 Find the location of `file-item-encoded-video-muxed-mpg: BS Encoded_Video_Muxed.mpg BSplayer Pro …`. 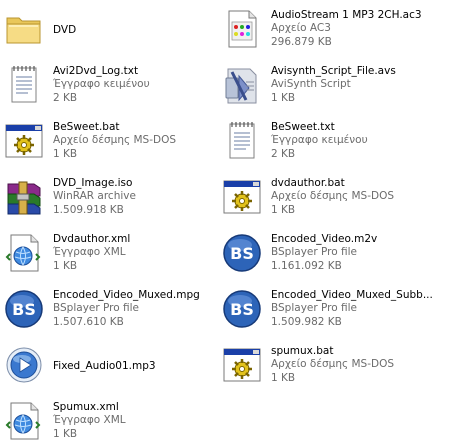

file-item-encoded-video-muxed-mpg: BS Encoded_Video_Muxed.mpg BSplayer Pro … is located at coordinates (104, 309).